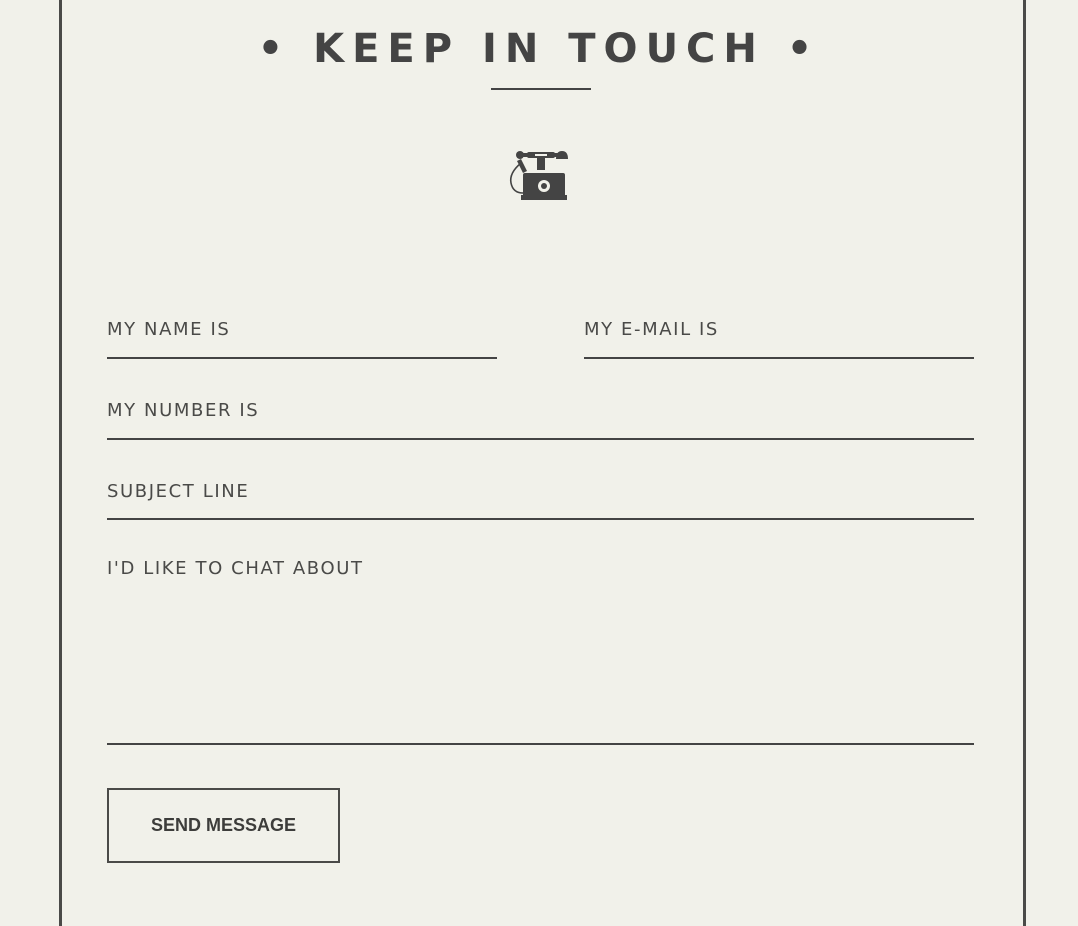  What do you see at coordinates (540, 491) in the screenshot?
I see `subject-input` at bounding box center [540, 491].